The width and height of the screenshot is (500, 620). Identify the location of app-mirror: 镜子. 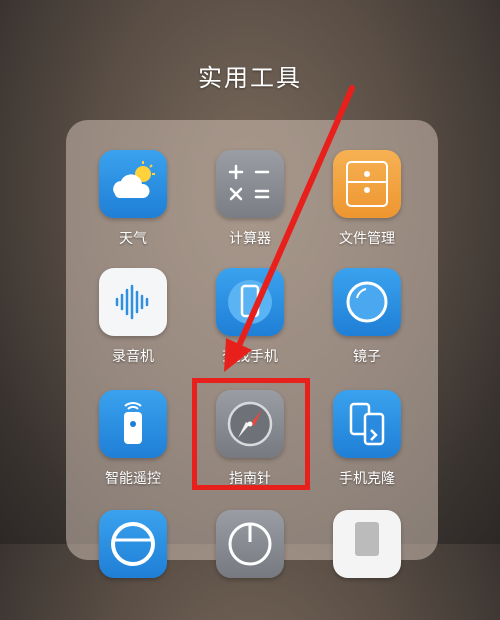
(367, 323).